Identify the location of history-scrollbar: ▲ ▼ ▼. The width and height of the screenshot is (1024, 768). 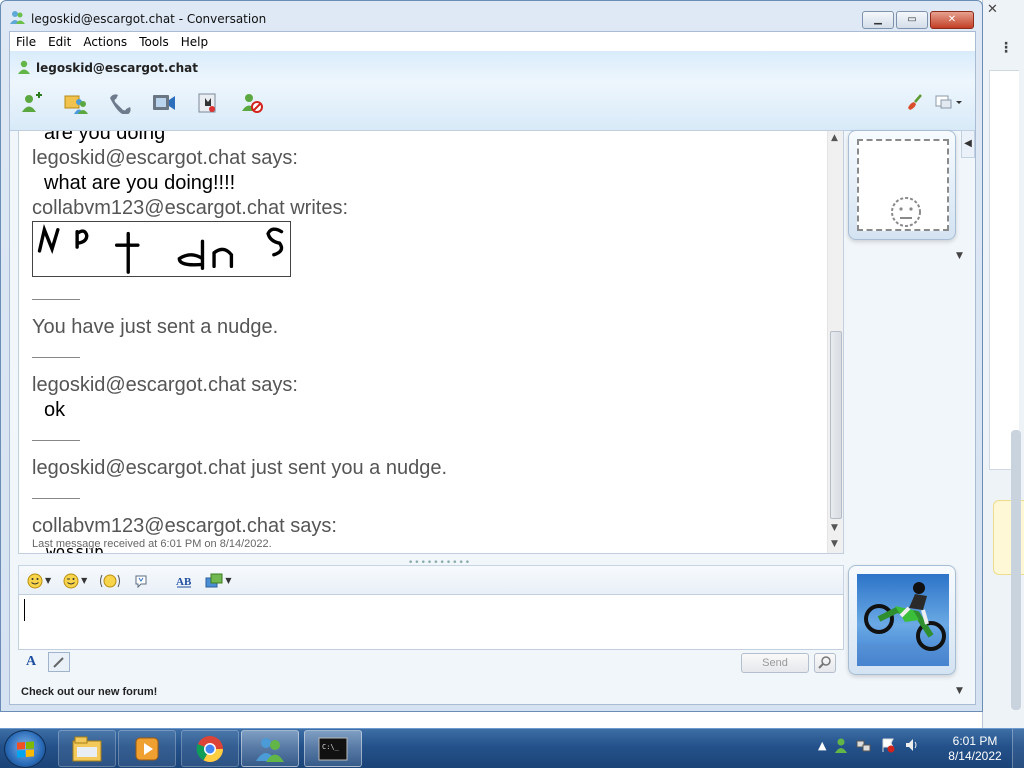
(835, 342).